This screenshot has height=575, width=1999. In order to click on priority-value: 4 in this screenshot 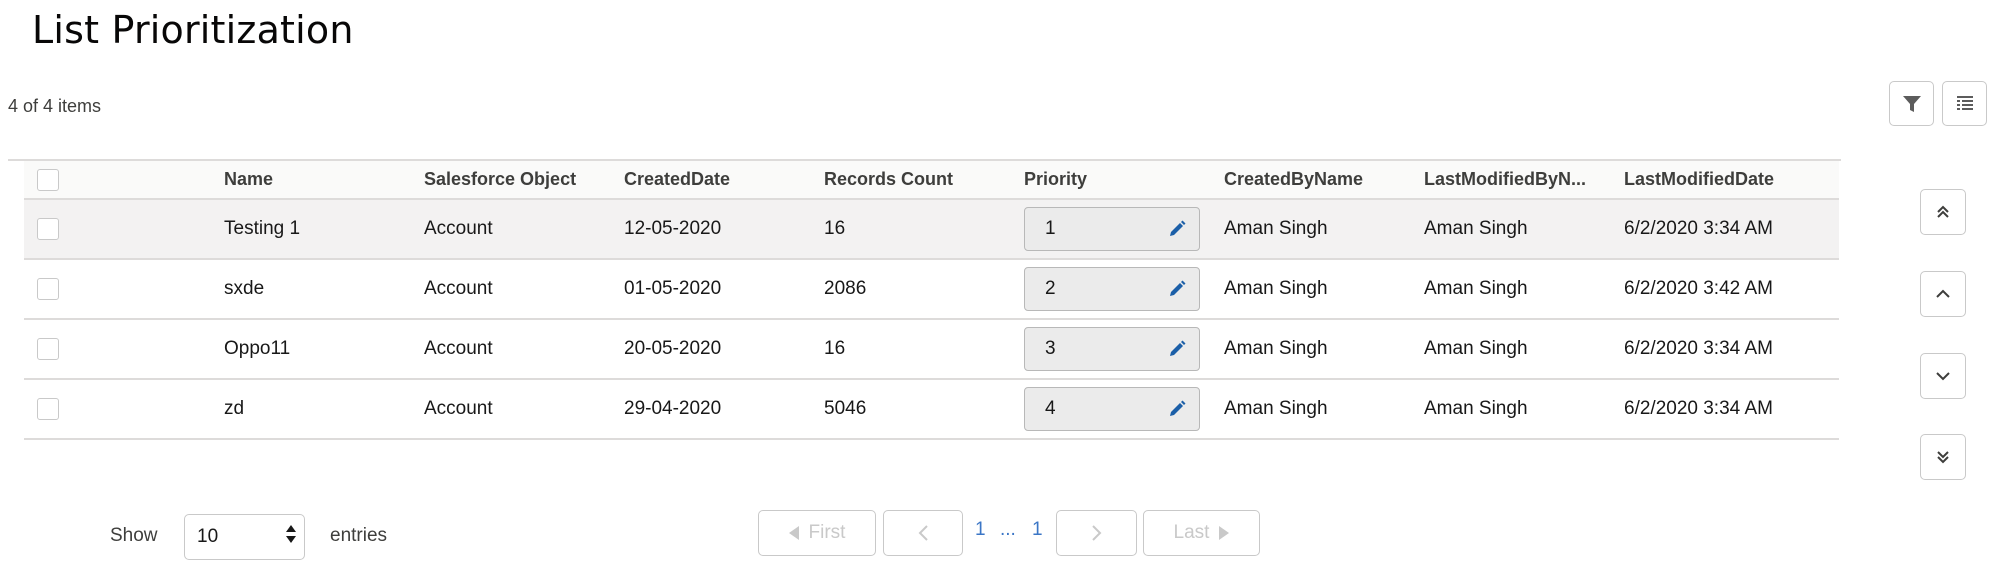, I will do `click(1050, 408)`.